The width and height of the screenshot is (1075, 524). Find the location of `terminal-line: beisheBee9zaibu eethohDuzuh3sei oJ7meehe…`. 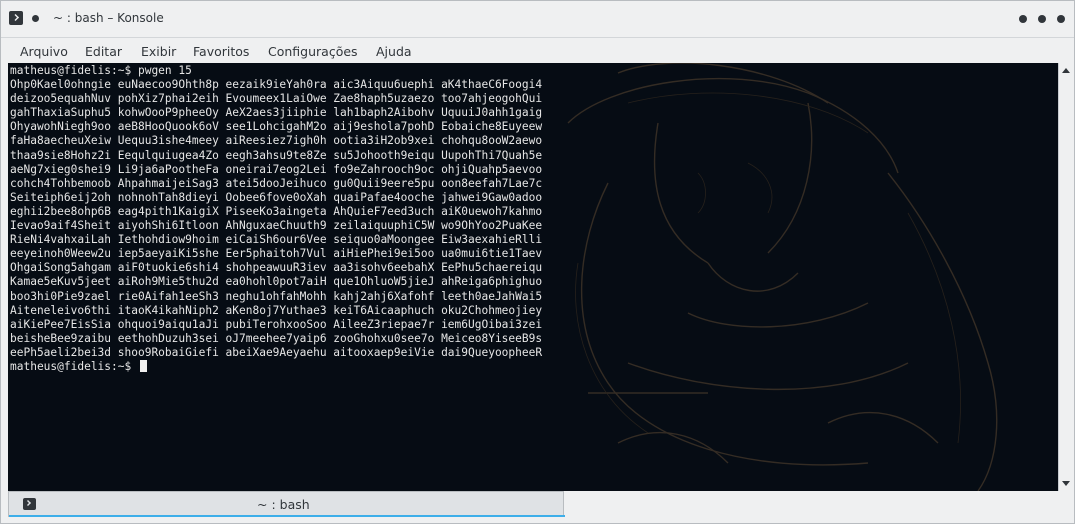

terminal-line: beisheBee9zaibu eethohDuzuh3sei oJ7meehe… is located at coordinates (276, 338).